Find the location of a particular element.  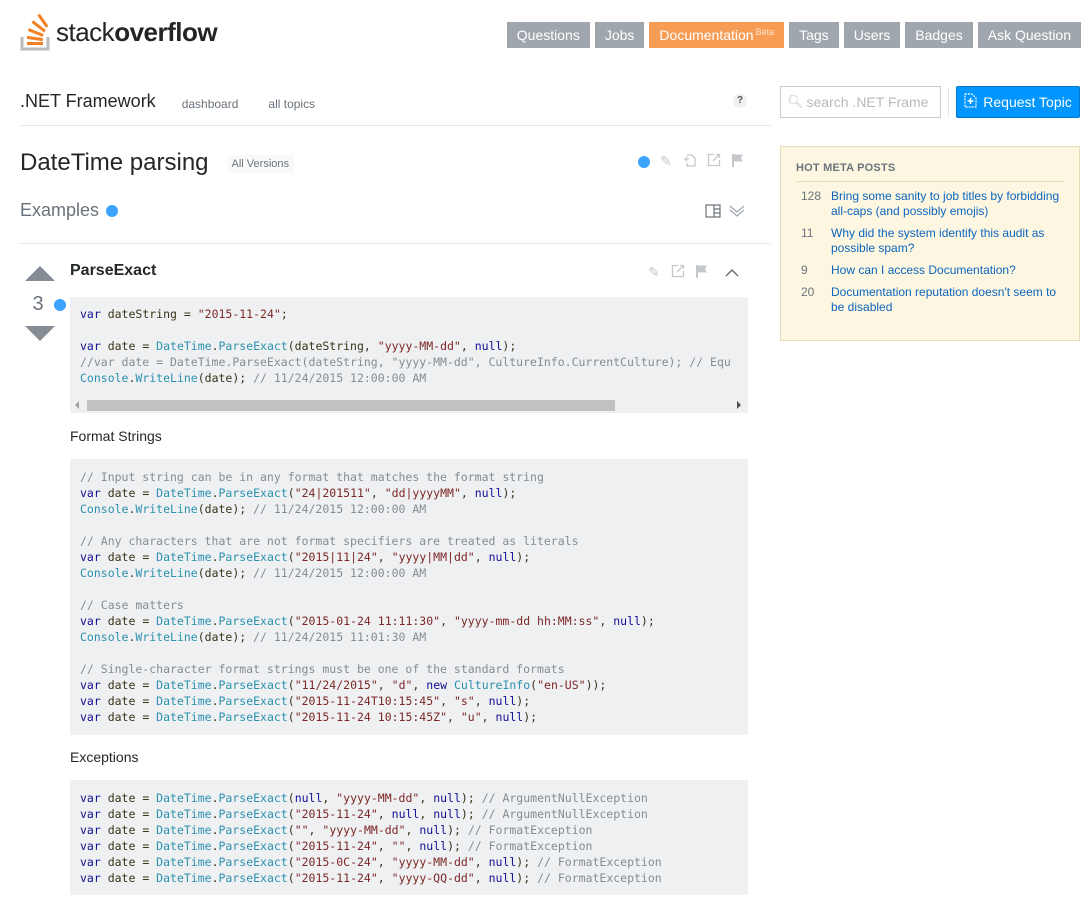

code-comment: // FormatException is located at coordinates (599, 862).